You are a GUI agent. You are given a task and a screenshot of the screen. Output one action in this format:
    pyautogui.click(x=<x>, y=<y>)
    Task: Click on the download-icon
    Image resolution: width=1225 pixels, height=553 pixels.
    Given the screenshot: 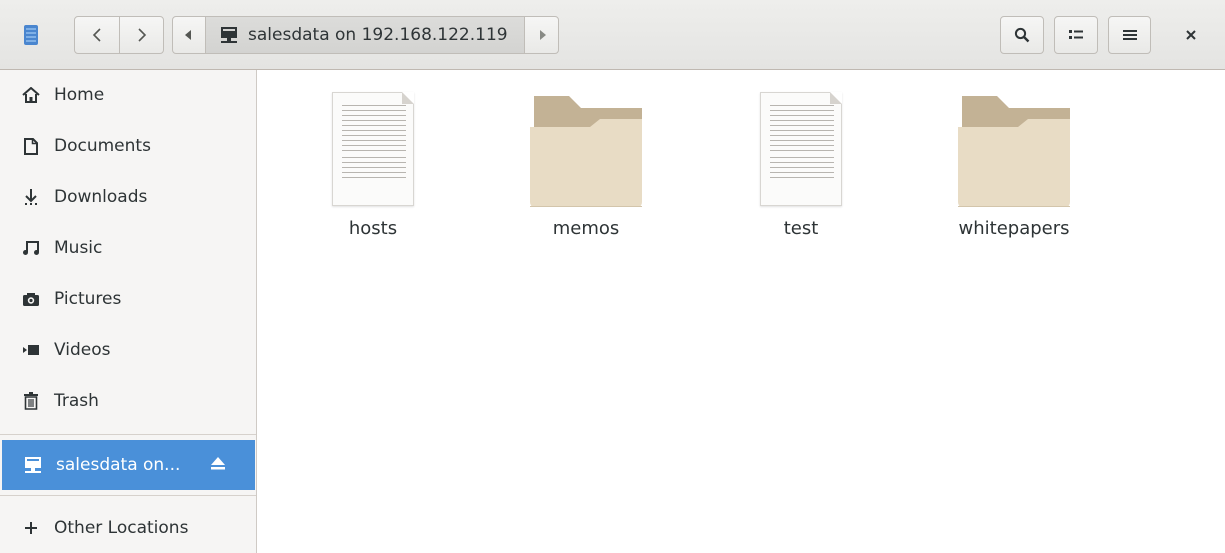 What is the action you would take?
    pyautogui.click(x=31, y=197)
    